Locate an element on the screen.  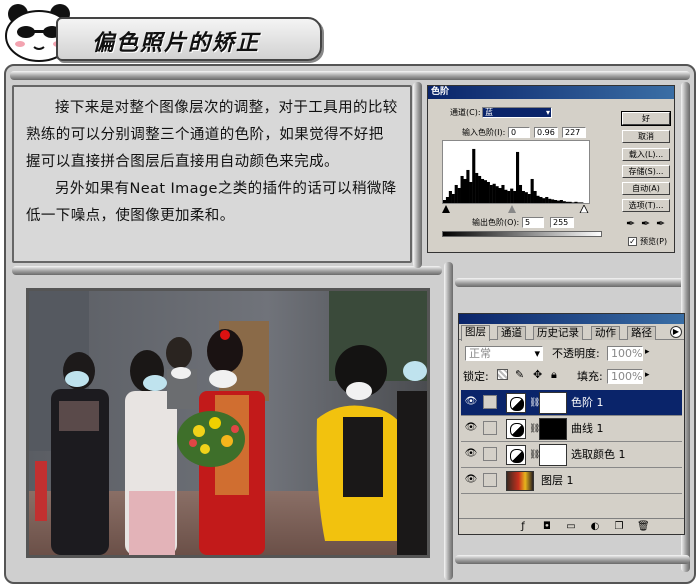
output-level-black-value: 5 is located at coordinates (528, 222).